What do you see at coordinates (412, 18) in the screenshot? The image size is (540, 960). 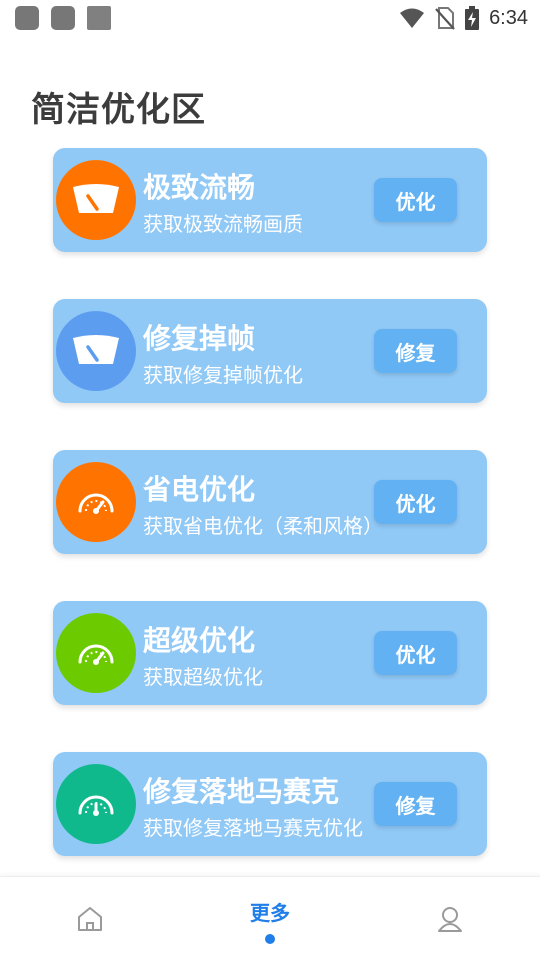 I see `wifi-icon` at bounding box center [412, 18].